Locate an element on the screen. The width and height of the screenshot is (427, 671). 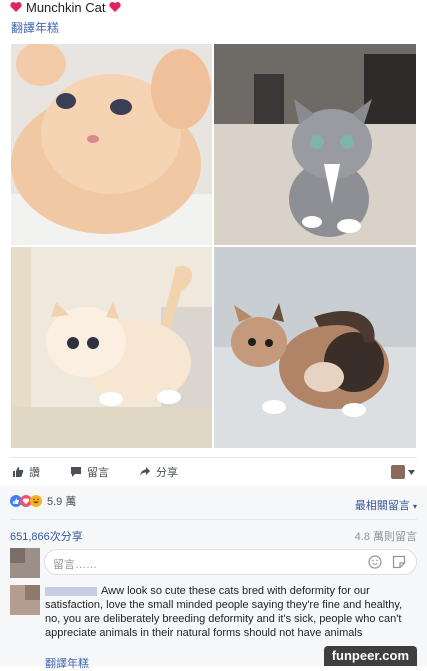
photo-white-cat is located at coordinates (111, 347).